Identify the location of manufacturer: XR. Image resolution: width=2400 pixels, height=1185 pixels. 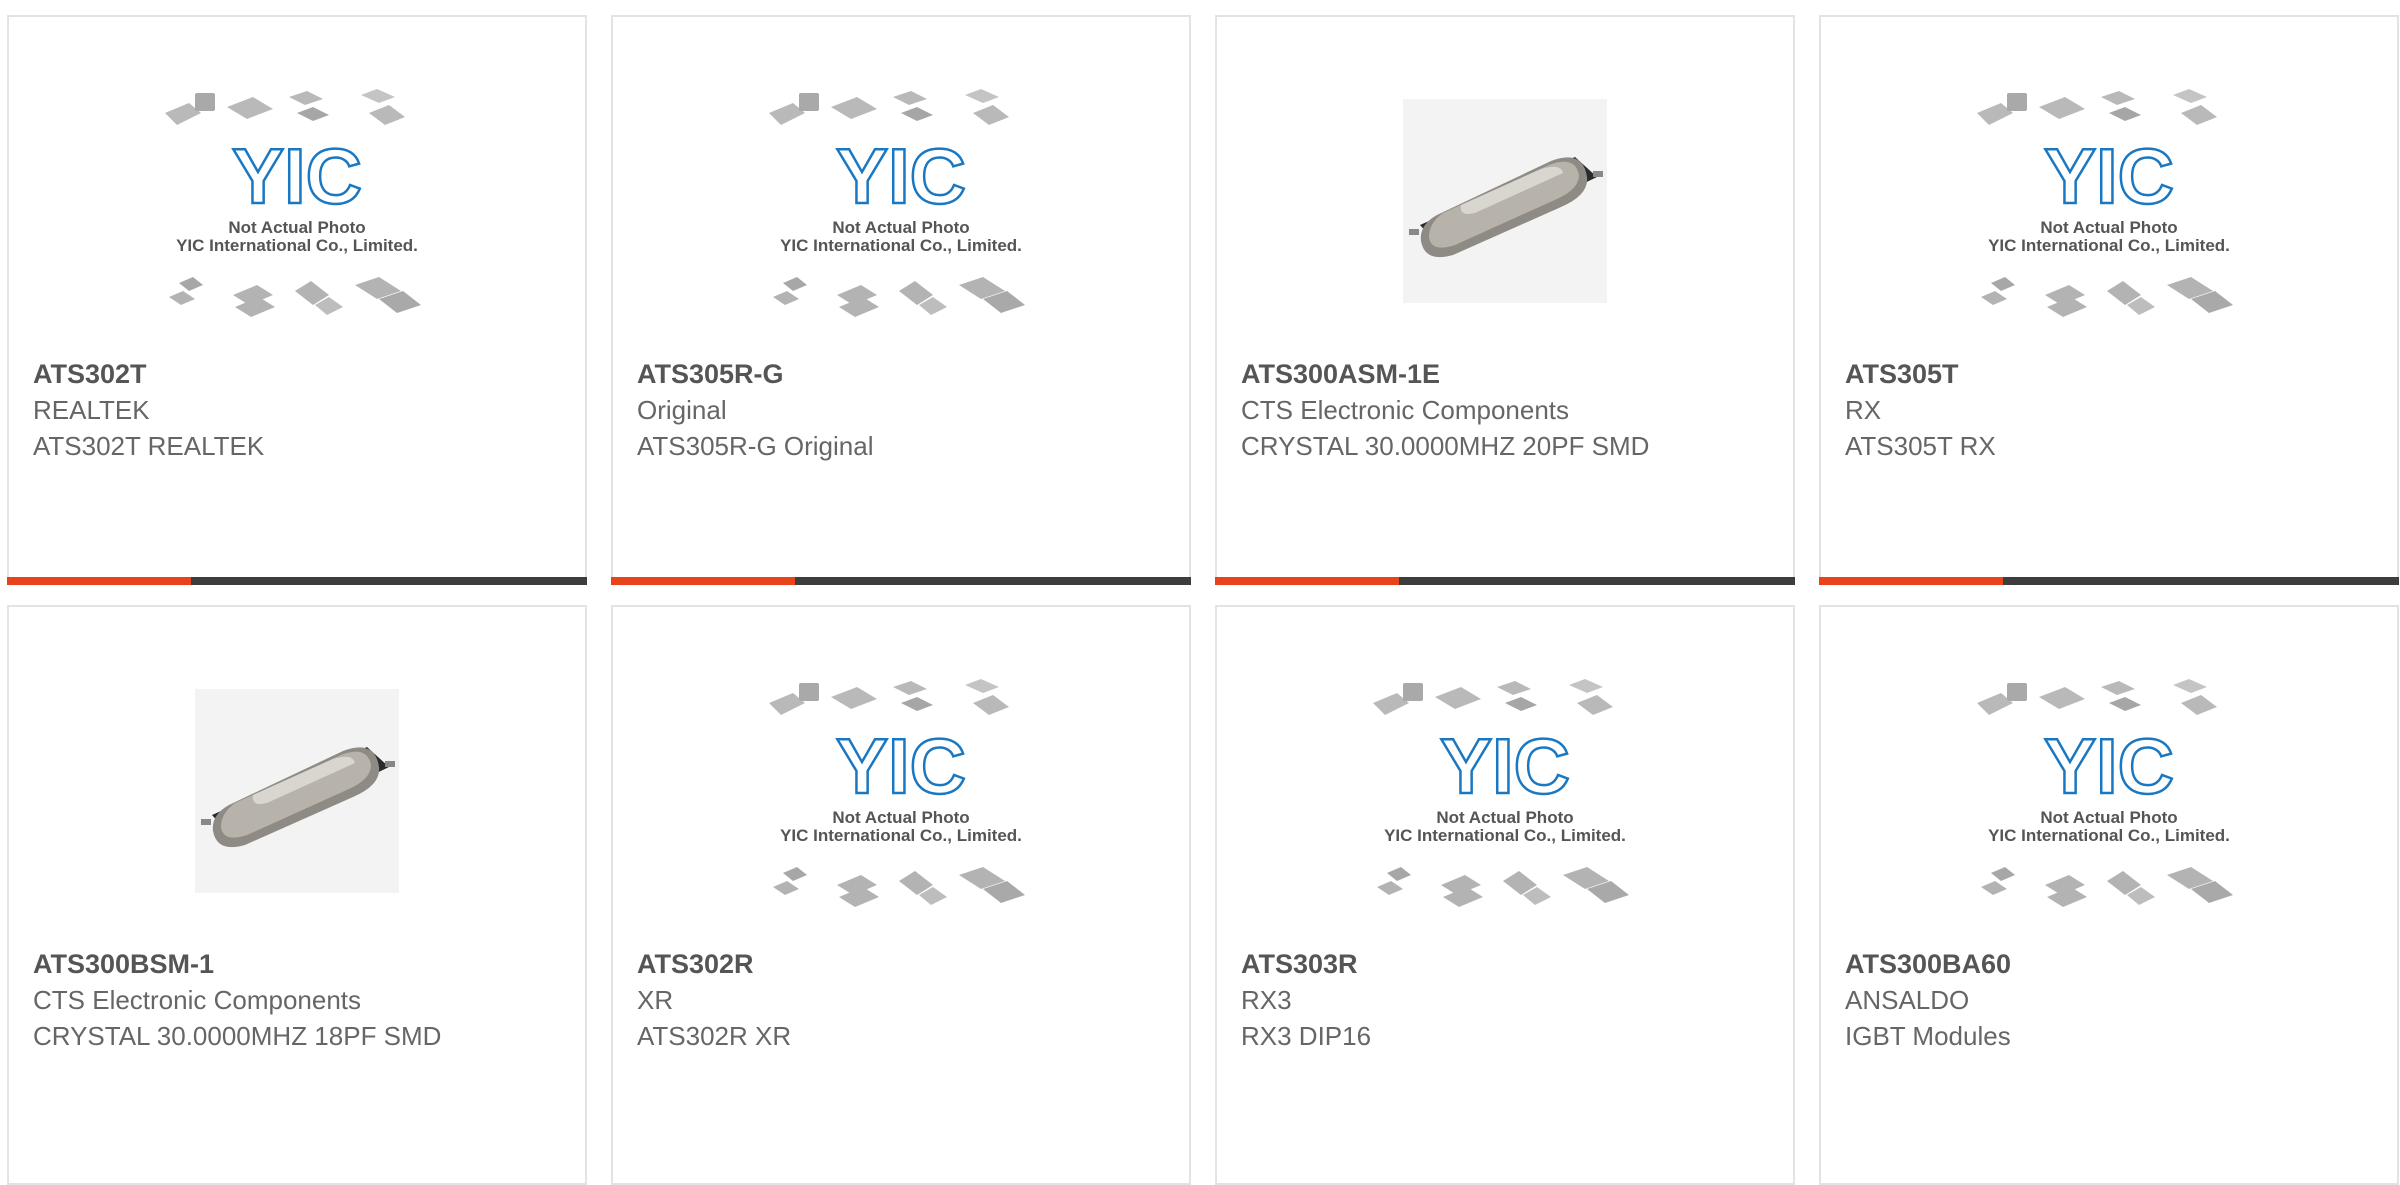
(655, 1000).